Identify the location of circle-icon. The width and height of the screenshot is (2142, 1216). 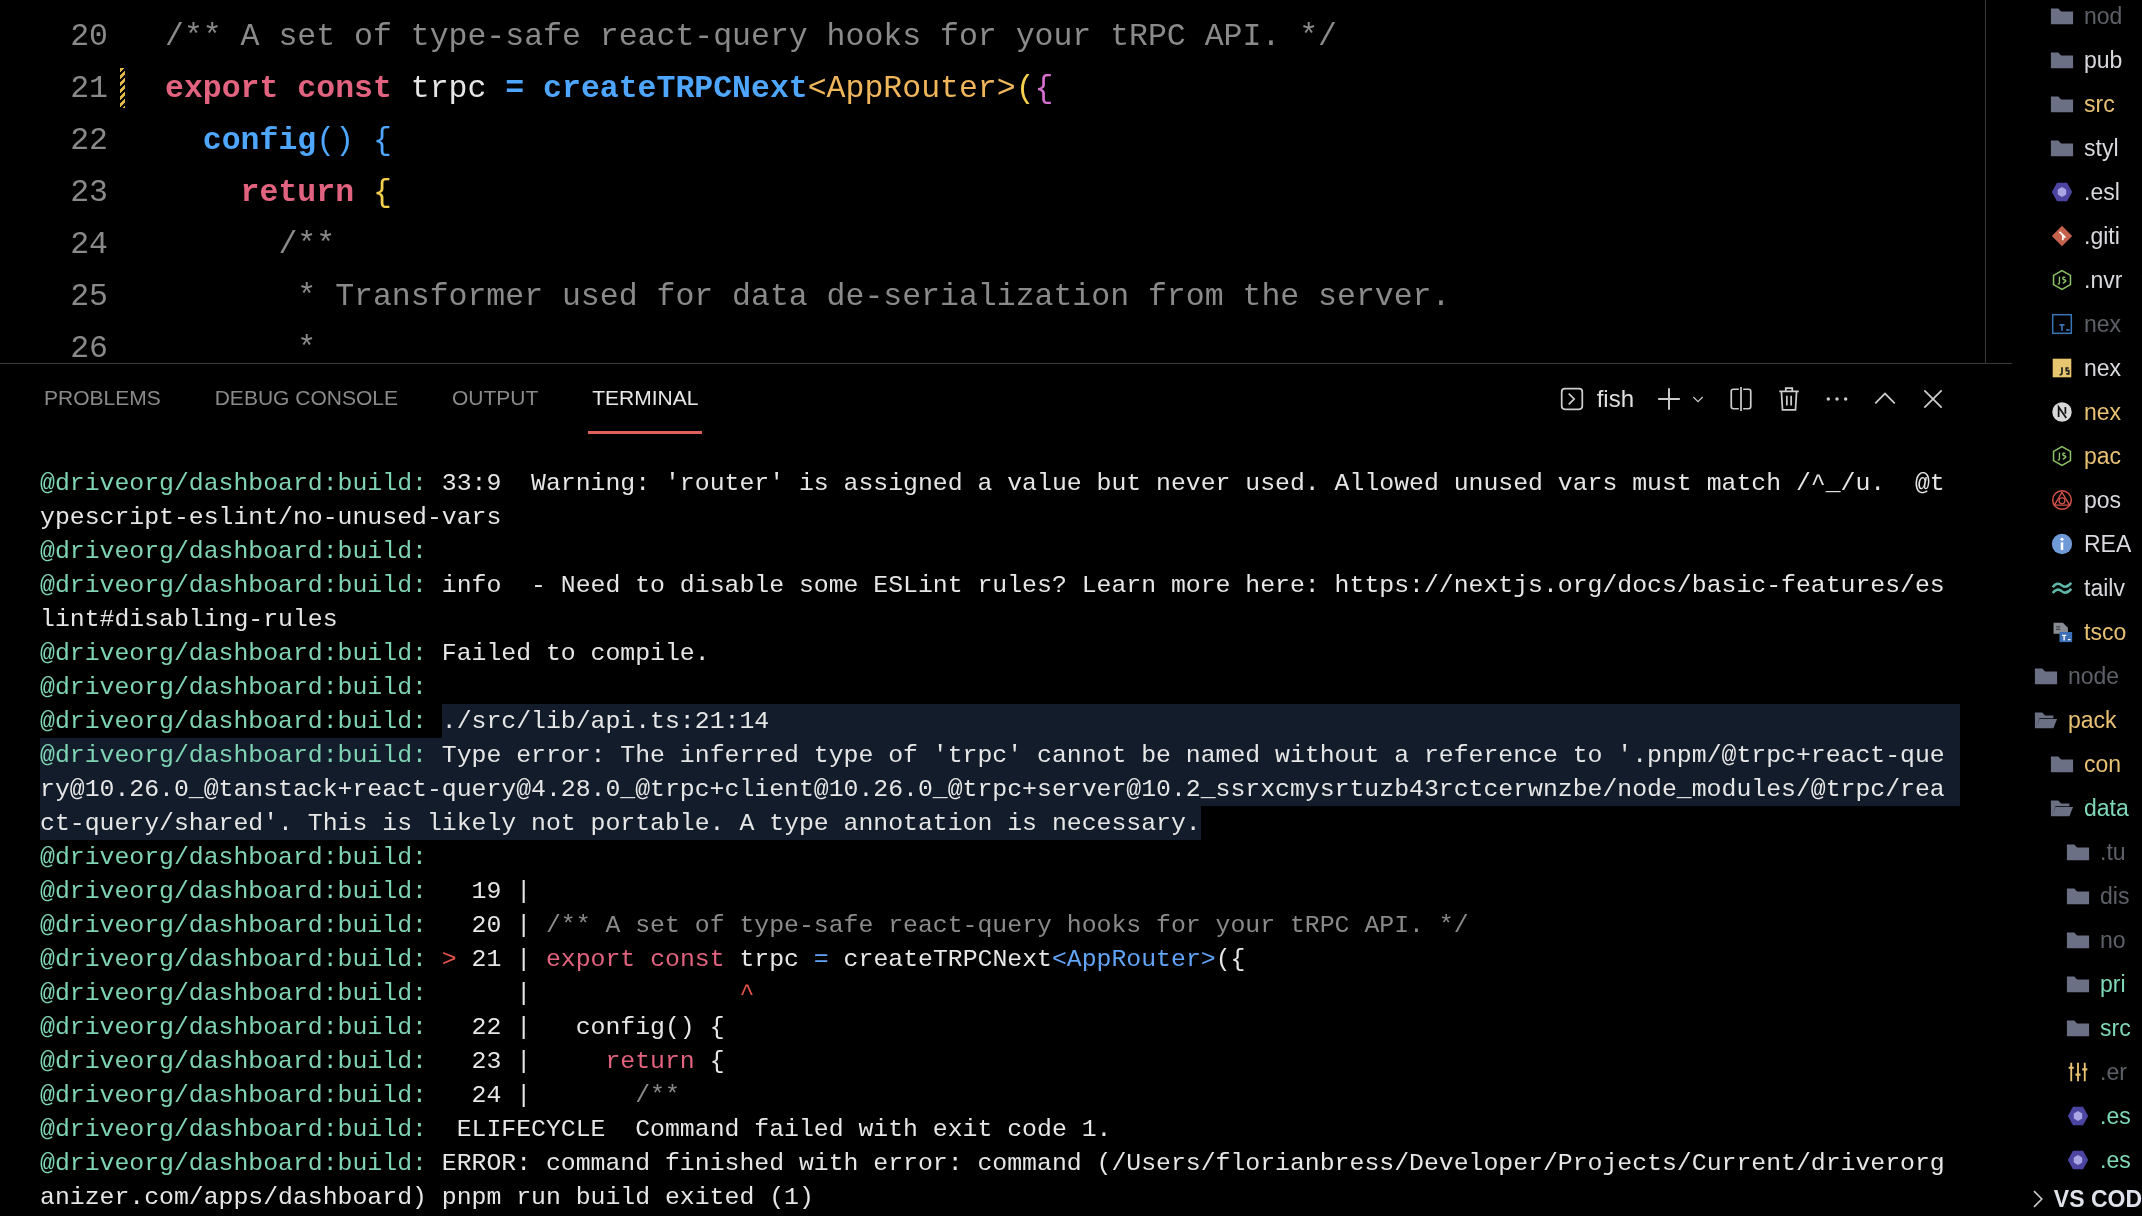
(2062, 412).